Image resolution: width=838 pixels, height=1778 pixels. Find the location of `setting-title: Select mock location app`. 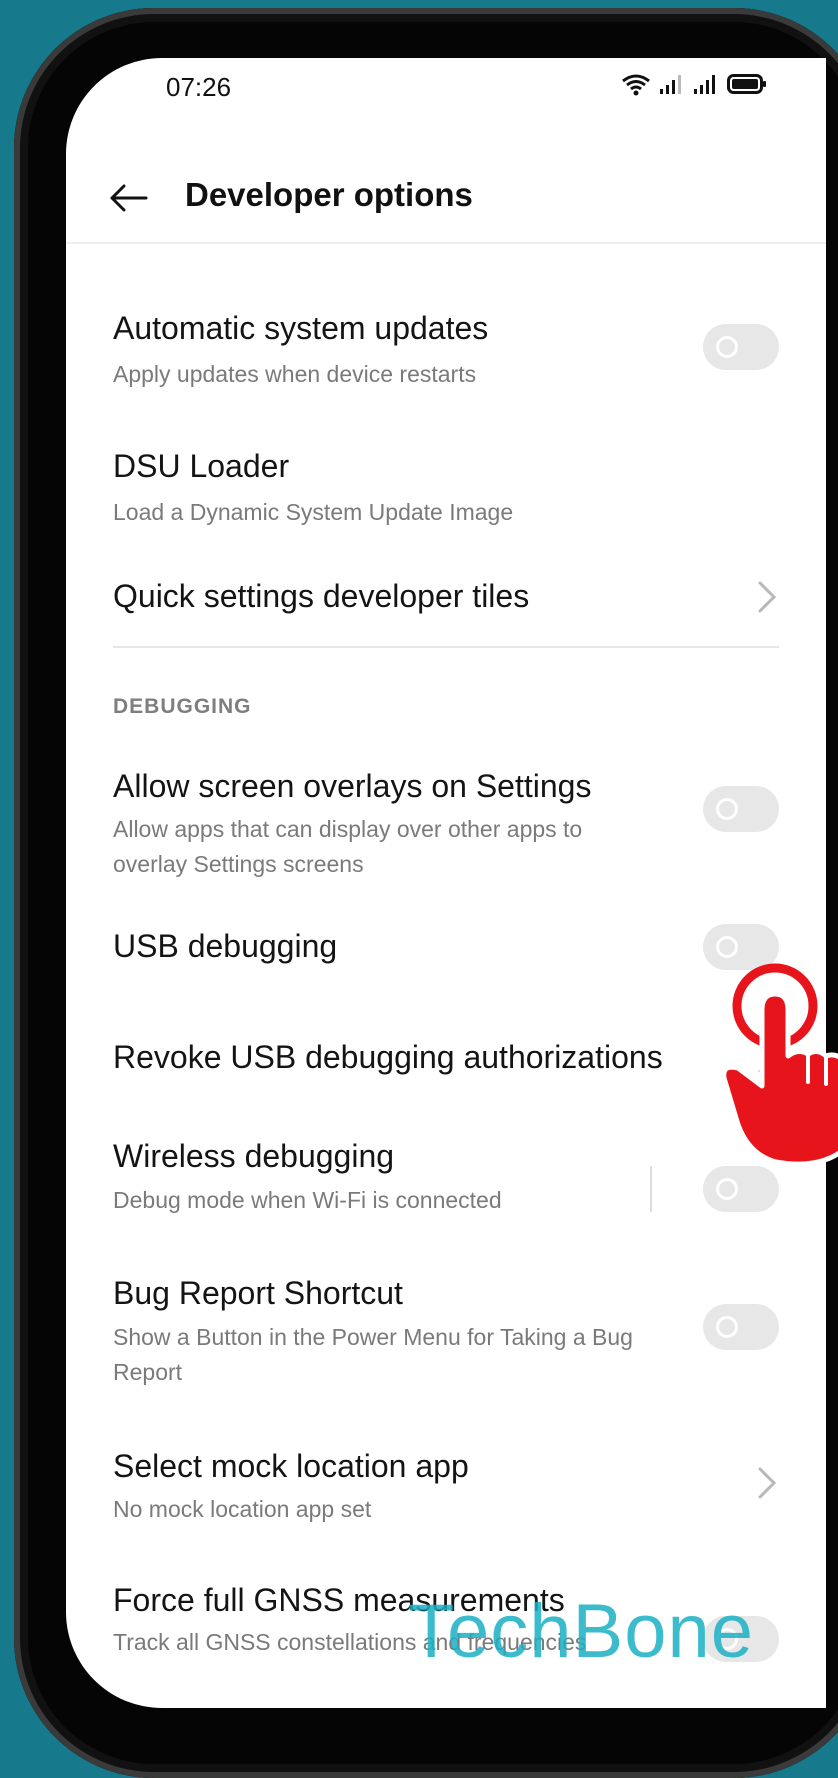

setting-title: Select mock location app is located at coordinates (291, 1466).